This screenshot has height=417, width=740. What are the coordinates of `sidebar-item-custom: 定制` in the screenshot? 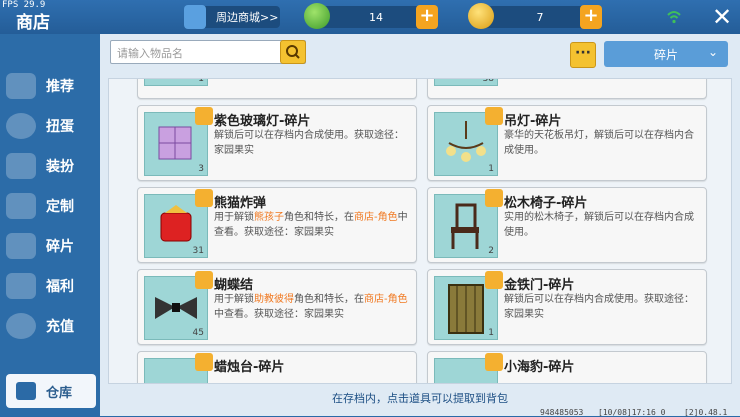 It's located at (50, 206).